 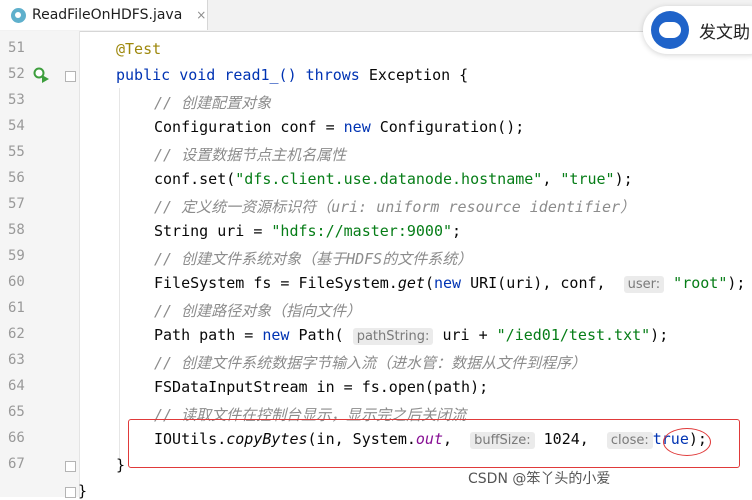 I want to click on code-line-58: String uri = "hdfs://master:9000";, so click(x=307, y=231).